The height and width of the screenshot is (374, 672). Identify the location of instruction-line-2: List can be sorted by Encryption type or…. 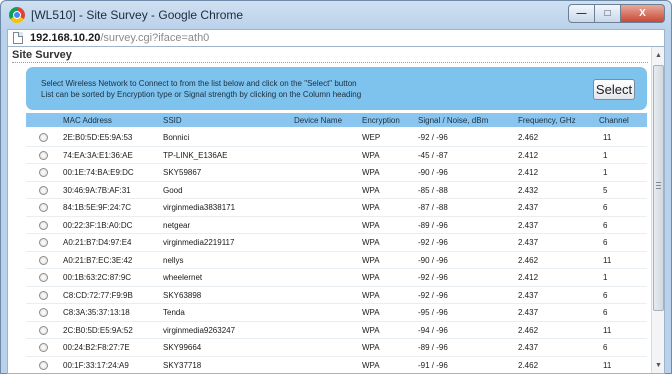
(201, 94).